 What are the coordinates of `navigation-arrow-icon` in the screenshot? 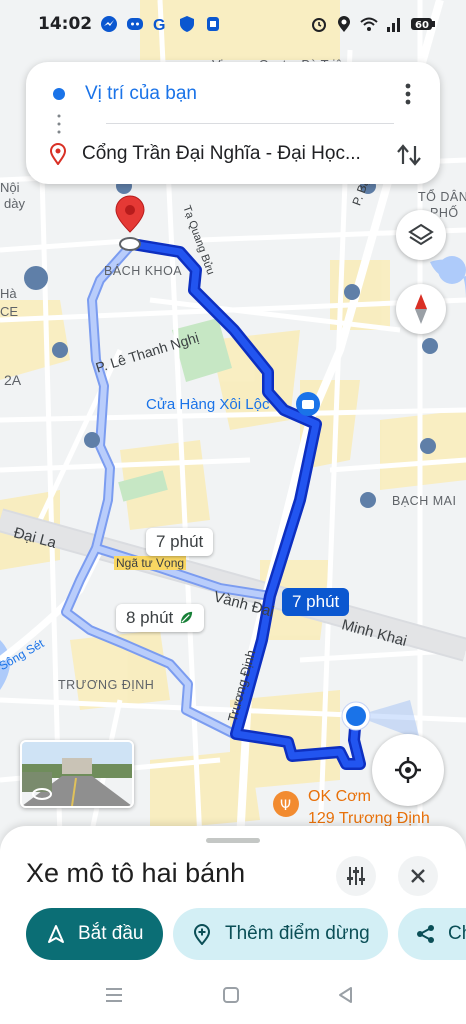 It's located at (56, 934).